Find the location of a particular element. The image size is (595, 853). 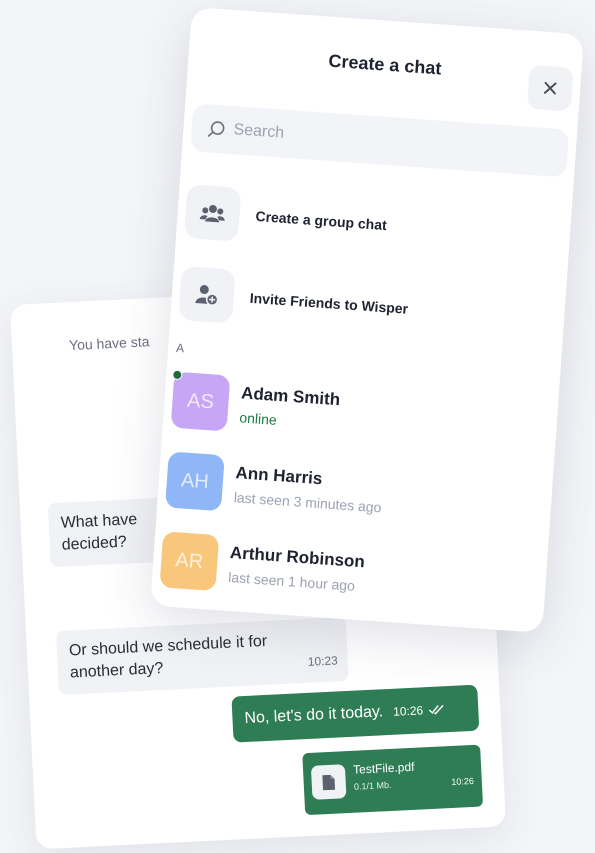

contact-name: Arthur Robinson is located at coordinates (297, 557).